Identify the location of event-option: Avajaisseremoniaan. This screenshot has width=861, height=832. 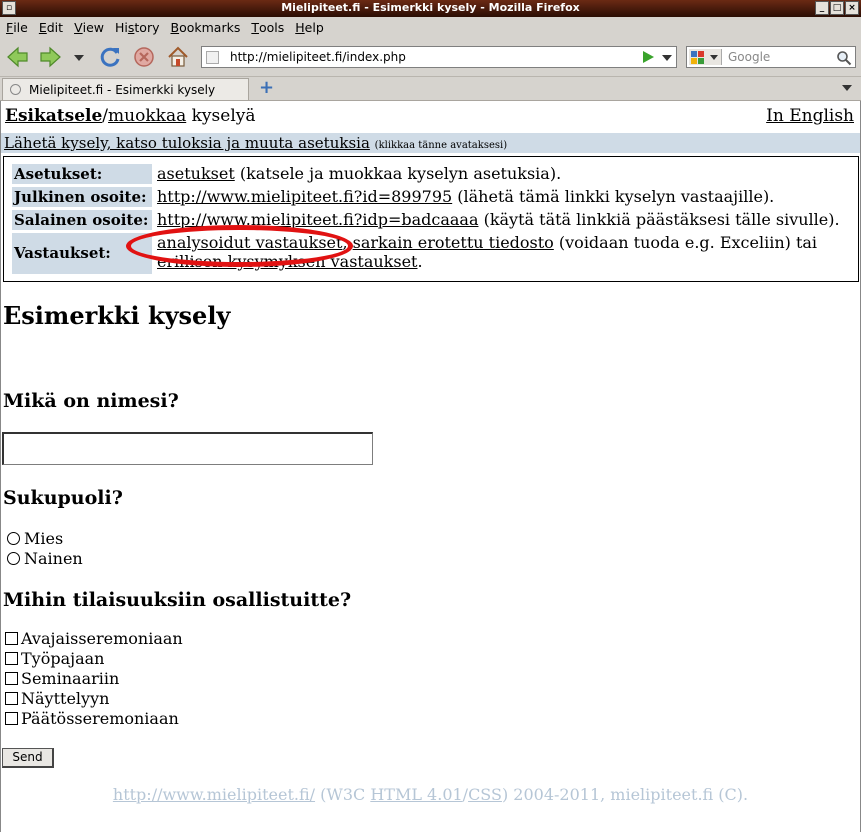
(94, 638).